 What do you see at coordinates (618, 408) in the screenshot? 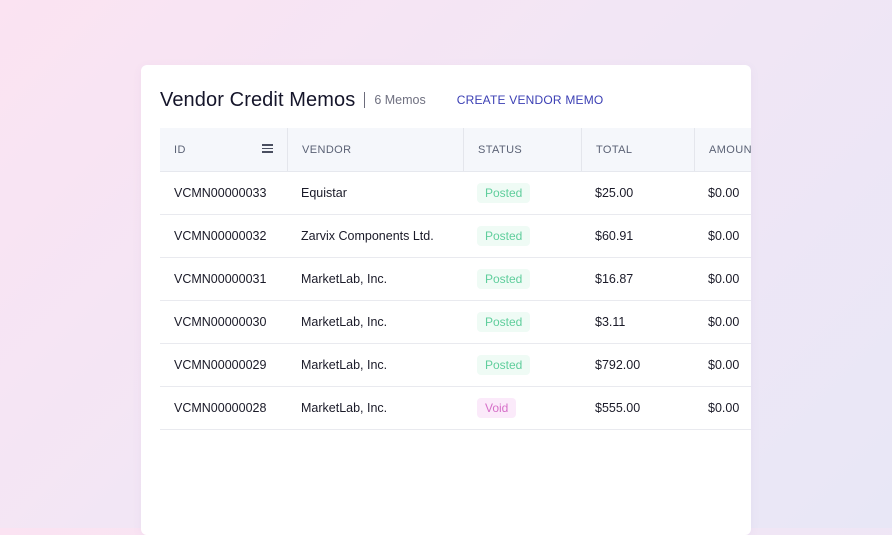
I see `total-cell: $555.00` at bounding box center [618, 408].